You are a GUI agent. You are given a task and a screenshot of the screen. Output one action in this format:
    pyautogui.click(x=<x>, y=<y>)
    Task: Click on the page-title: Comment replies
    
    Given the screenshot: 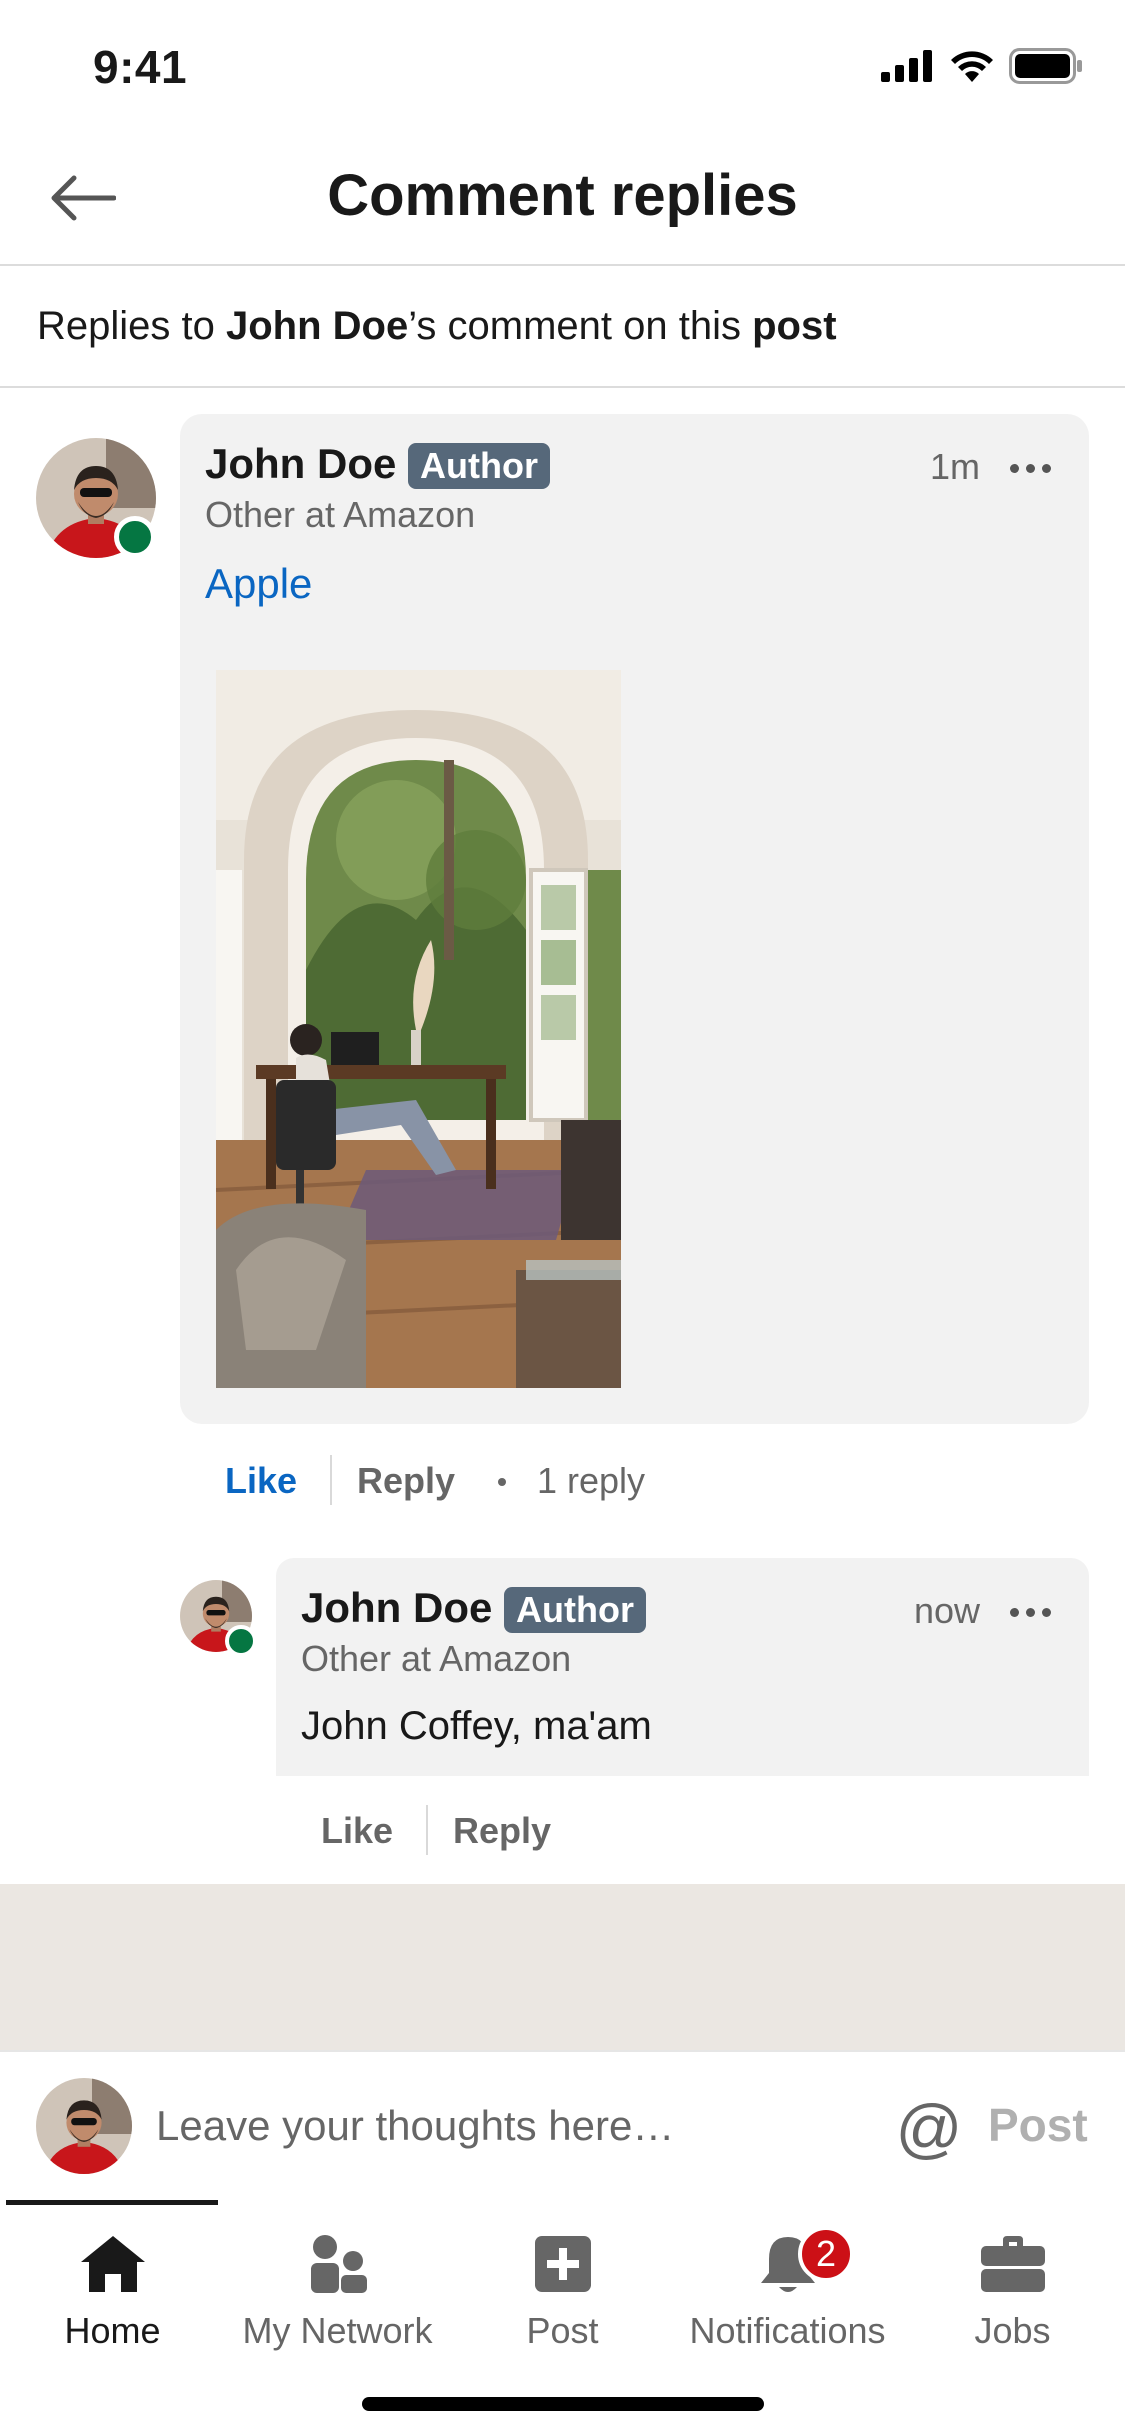 What is the action you would take?
    pyautogui.click(x=562, y=195)
    